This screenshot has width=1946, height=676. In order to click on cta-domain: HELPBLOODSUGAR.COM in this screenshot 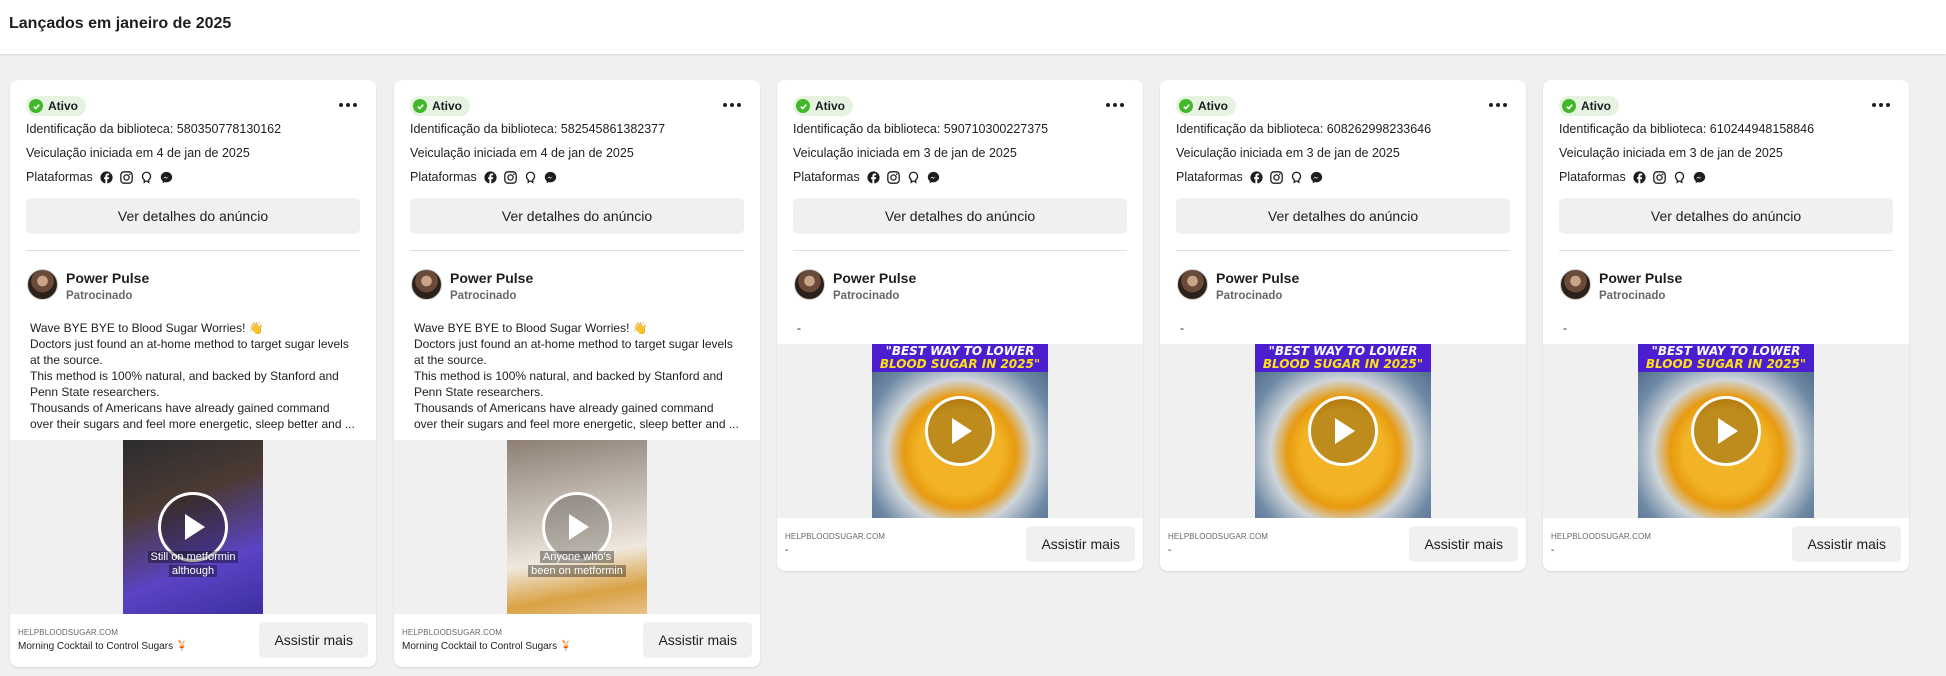, I will do `click(1218, 536)`.